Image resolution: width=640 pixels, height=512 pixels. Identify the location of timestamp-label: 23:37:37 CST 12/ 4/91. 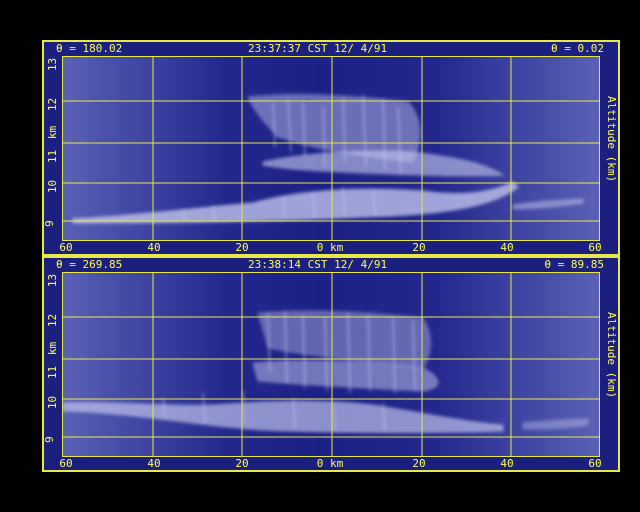
(318, 48).